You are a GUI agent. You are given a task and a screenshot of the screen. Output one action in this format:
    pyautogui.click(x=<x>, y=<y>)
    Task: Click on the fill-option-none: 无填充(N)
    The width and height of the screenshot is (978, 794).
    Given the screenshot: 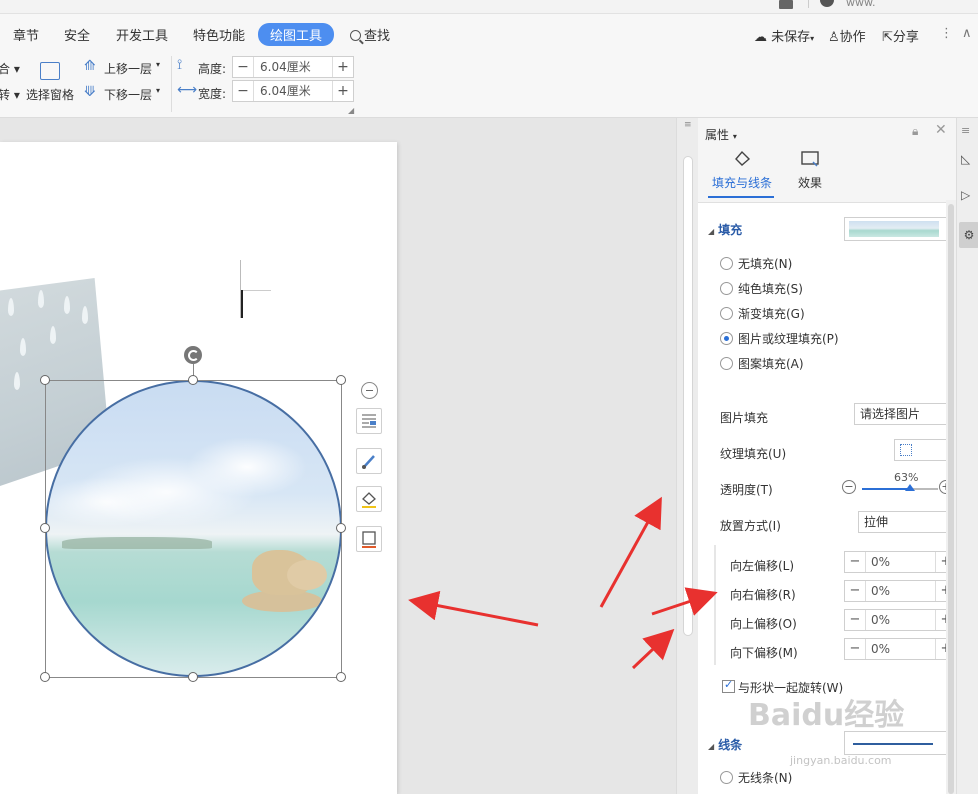 What is the action you would take?
    pyautogui.click(x=756, y=263)
    